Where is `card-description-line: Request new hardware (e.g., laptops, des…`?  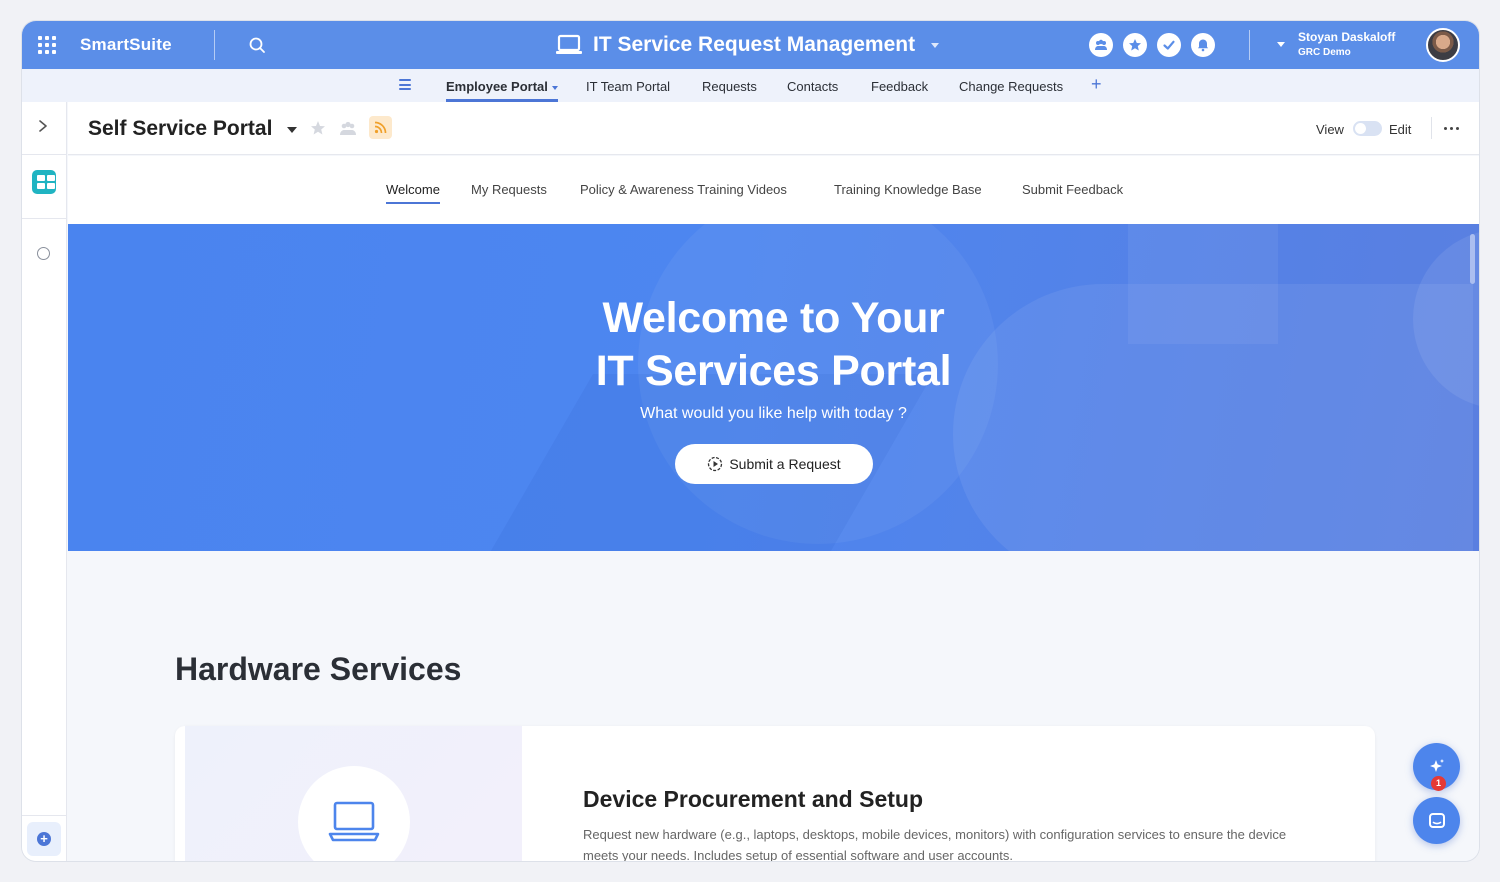
card-description-line: Request new hardware (e.g., laptops, des… is located at coordinates (935, 834).